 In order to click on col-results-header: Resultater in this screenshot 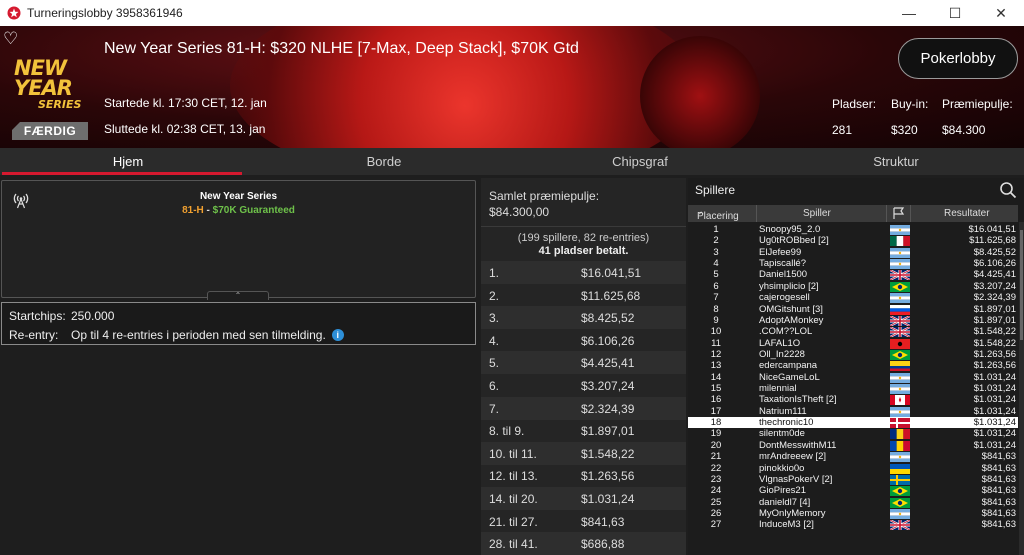, I will do `click(967, 213)`.